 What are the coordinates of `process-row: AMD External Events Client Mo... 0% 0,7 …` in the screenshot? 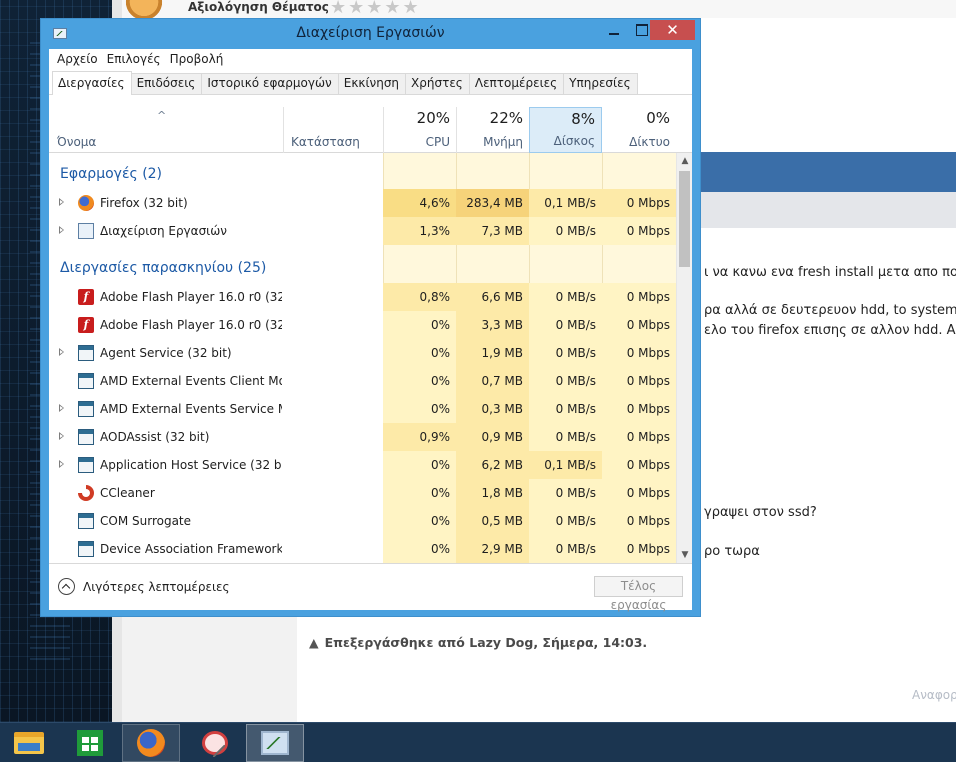 It's located at (362, 381).